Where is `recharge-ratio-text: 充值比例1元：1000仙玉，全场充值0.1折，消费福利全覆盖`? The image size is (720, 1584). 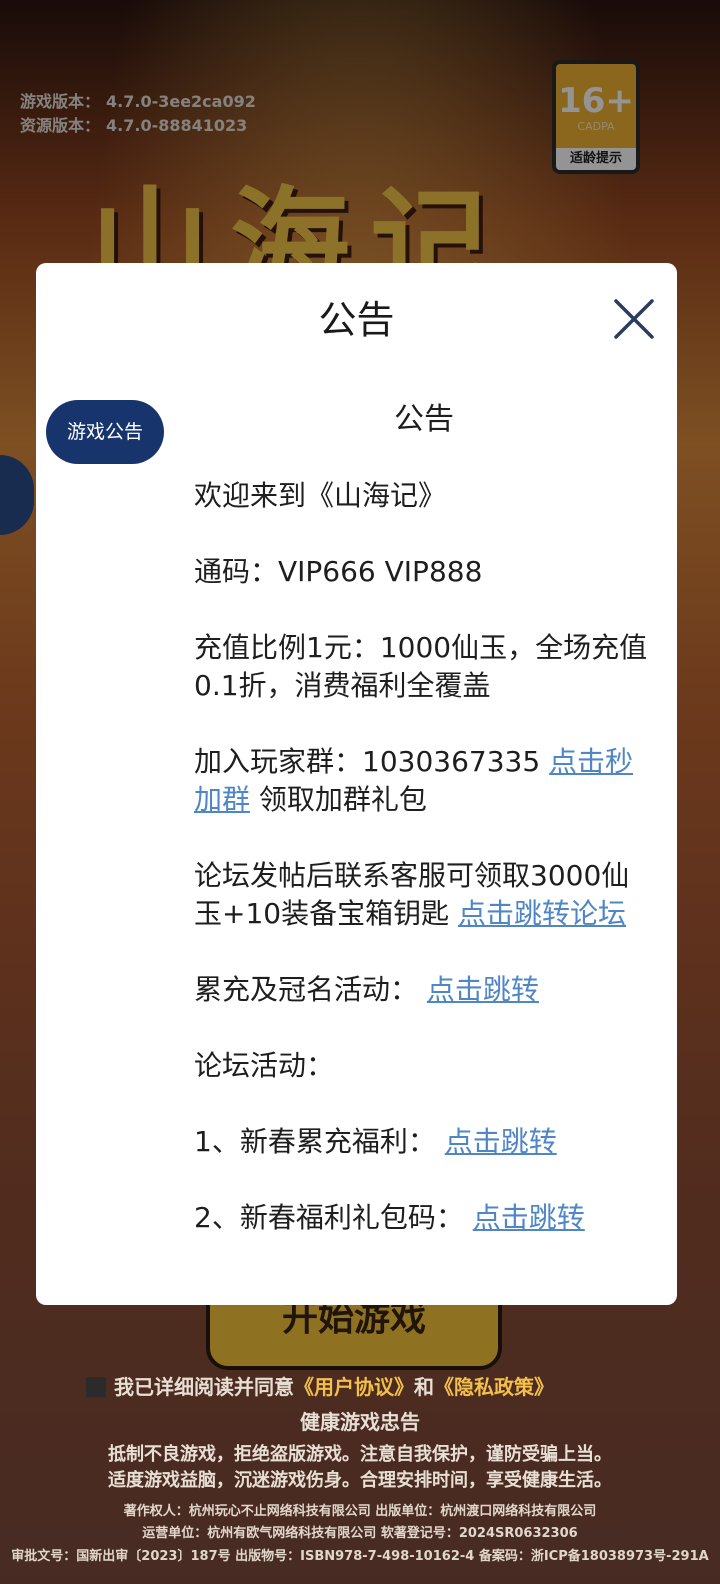 recharge-ratio-text: 充值比例1元：1000仙玉，全场充值0.1折，消费福利全覆盖 is located at coordinates (421, 666).